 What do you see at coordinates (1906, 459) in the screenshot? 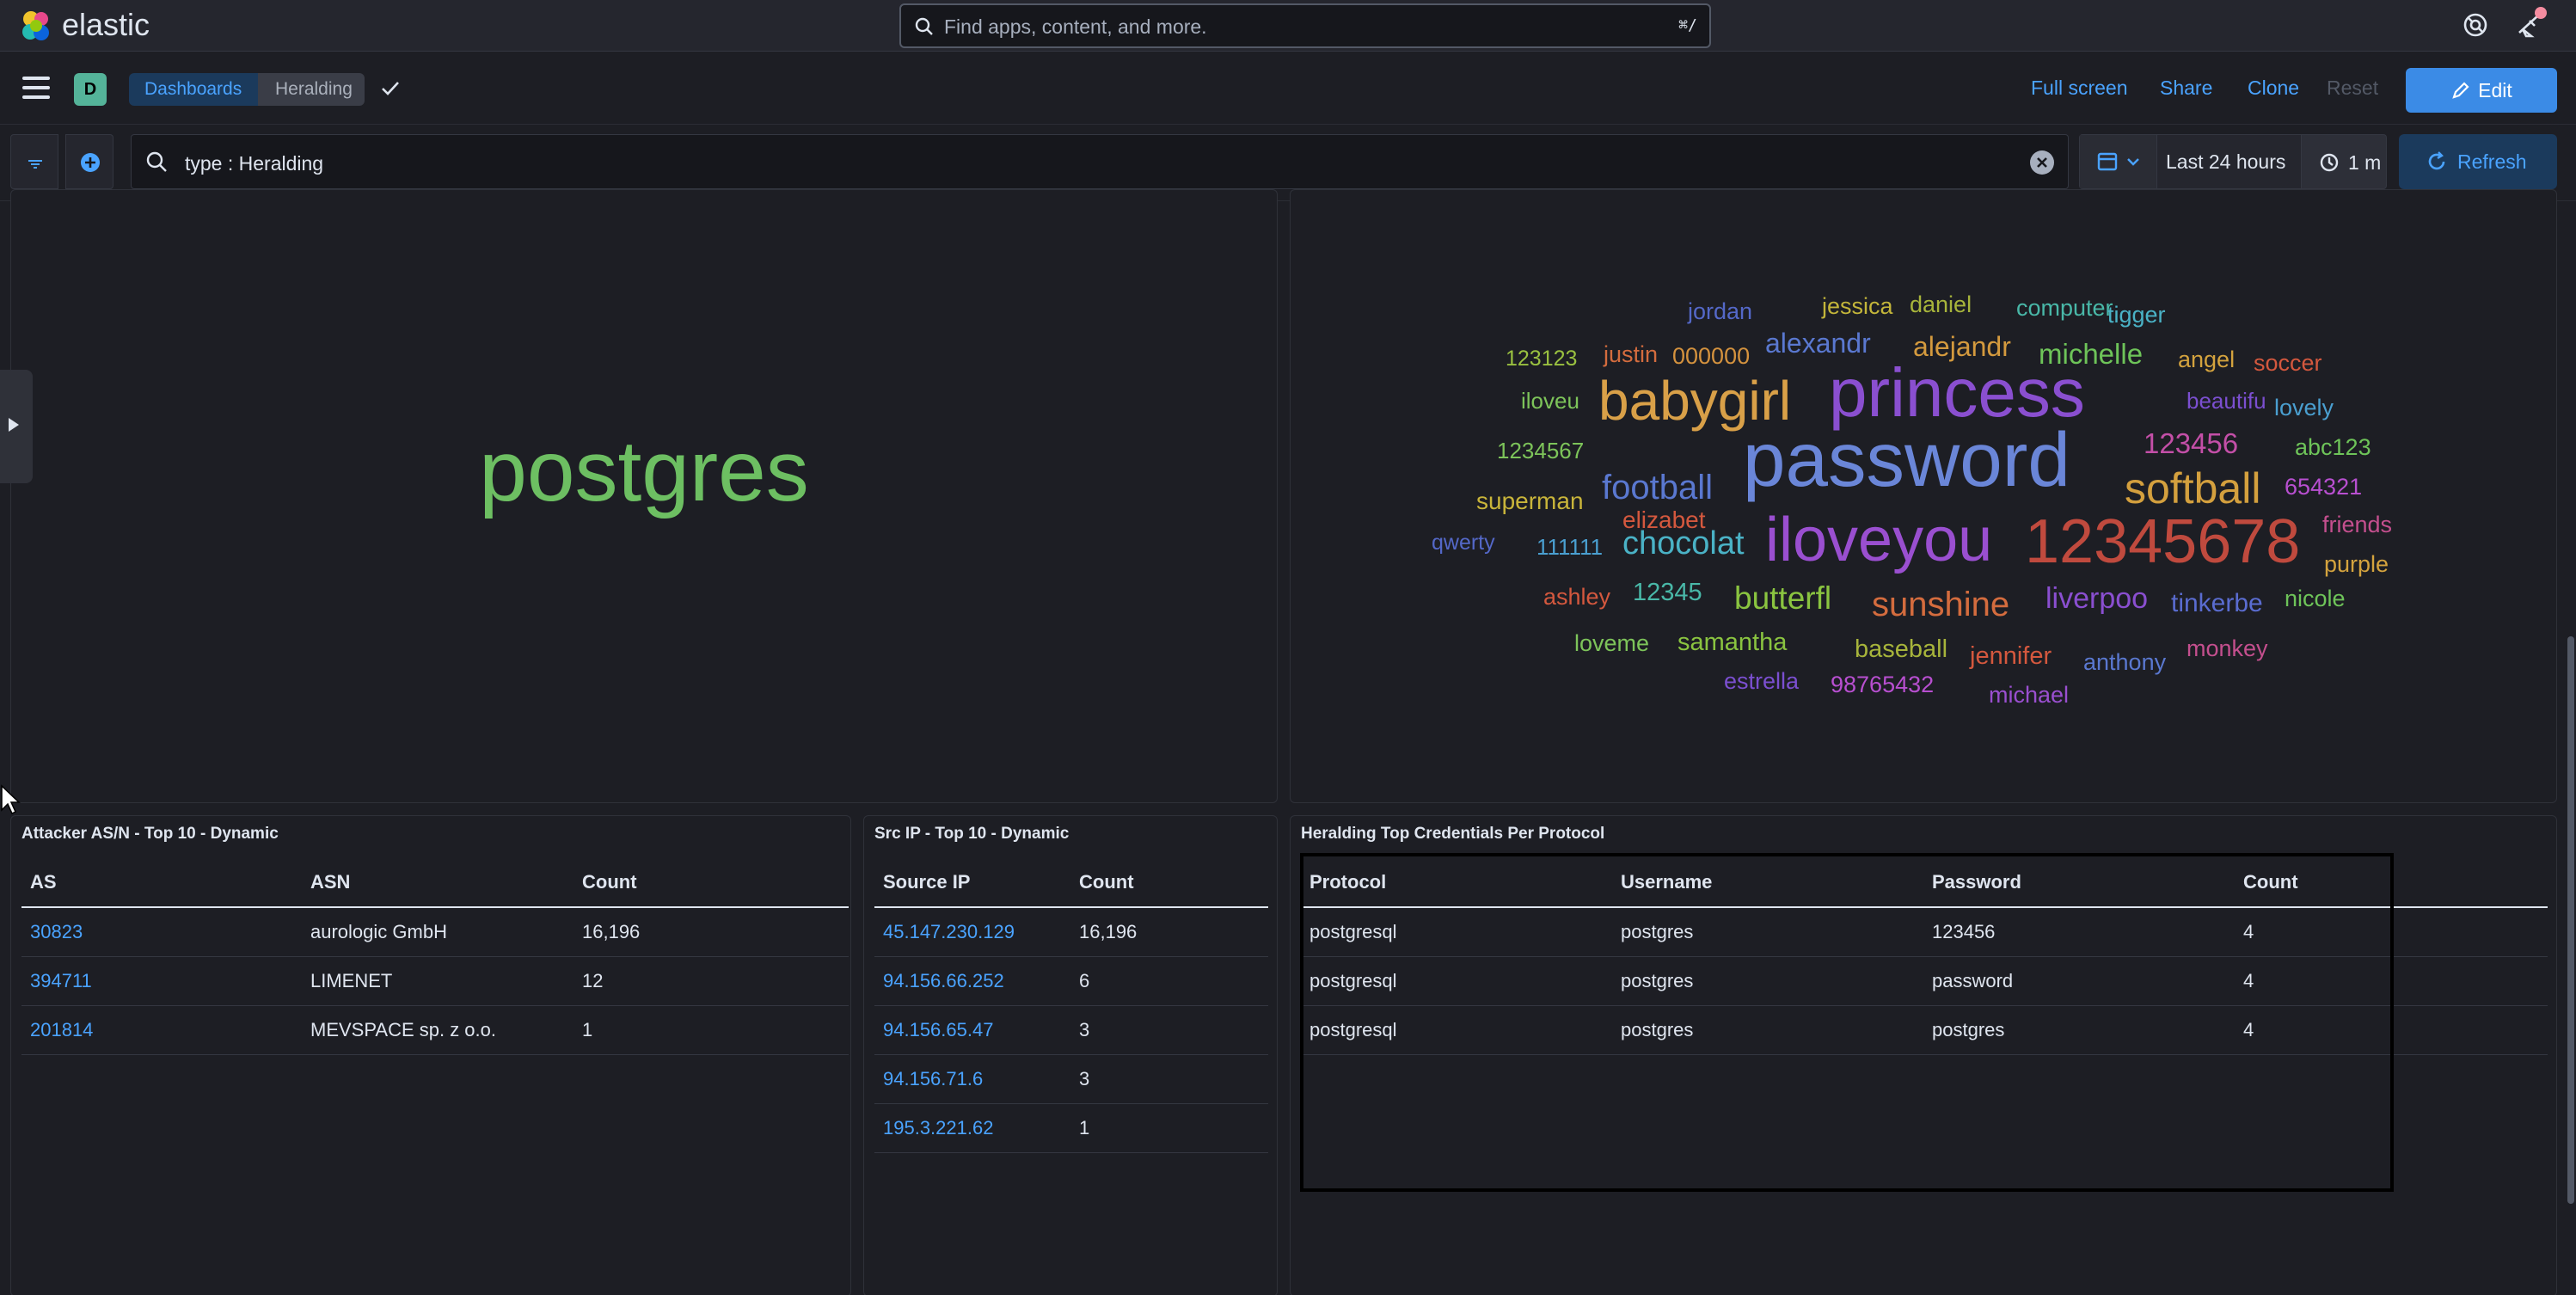
I see `tagcloud-word: password` at bounding box center [1906, 459].